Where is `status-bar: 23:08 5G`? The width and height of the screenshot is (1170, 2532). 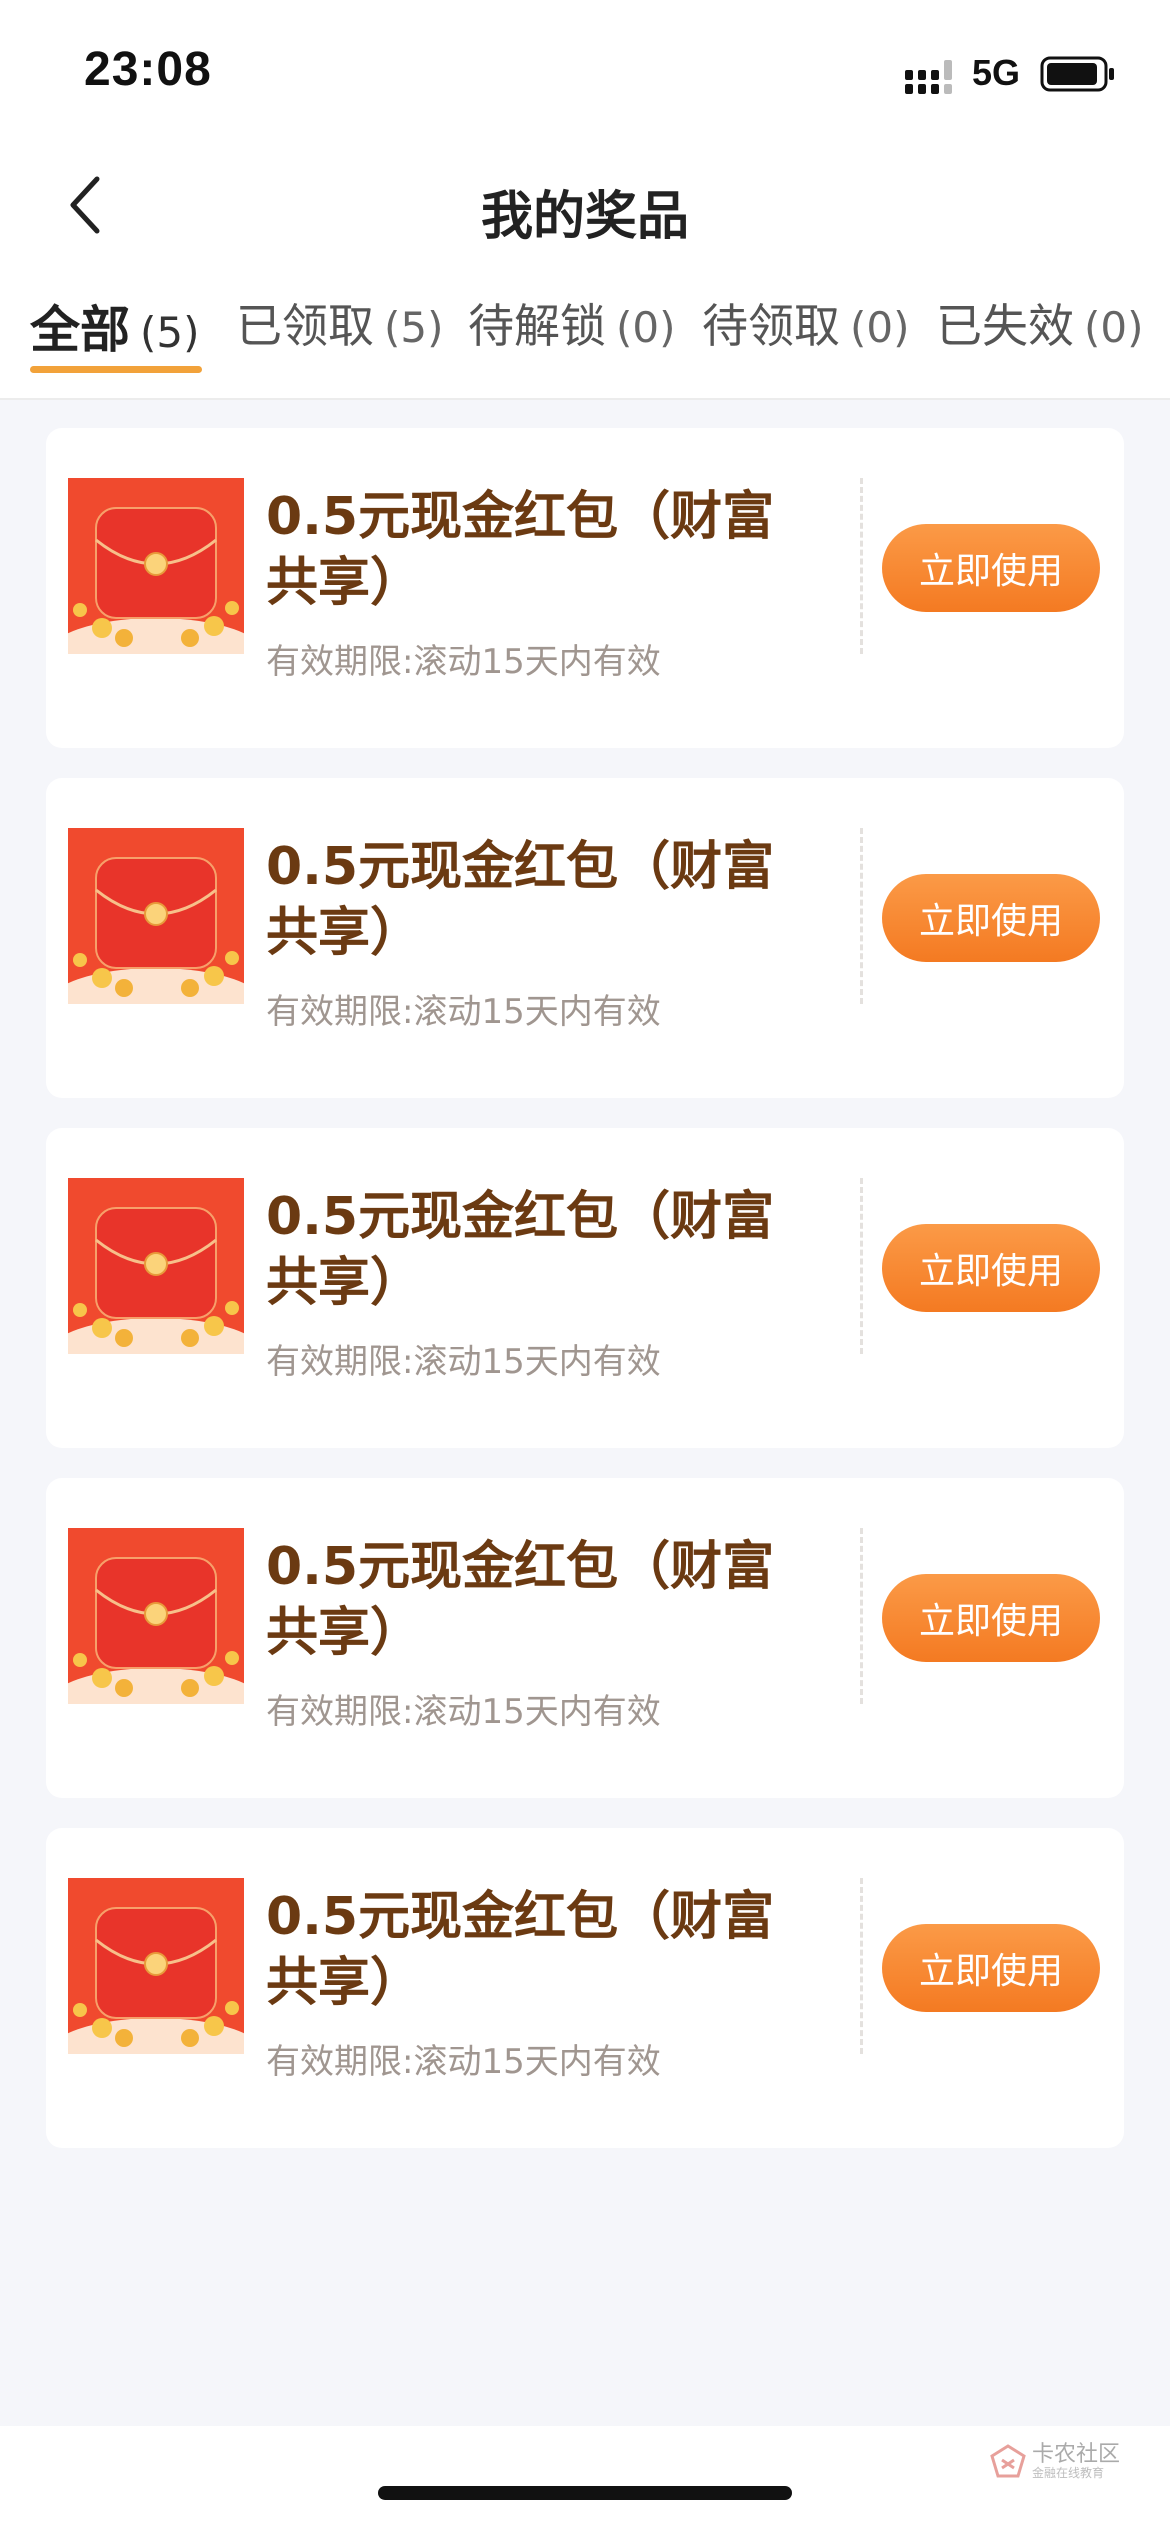
status-bar: 23:08 5G is located at coordinates (585, 70).